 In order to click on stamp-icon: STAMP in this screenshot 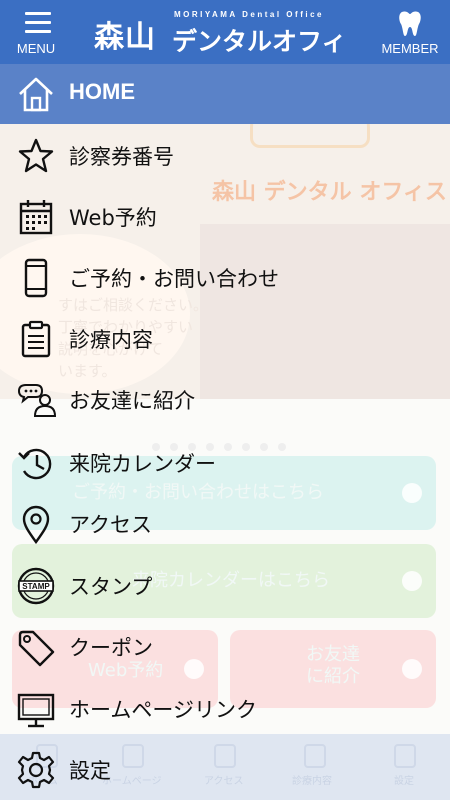, I will do `click(36, 586)`.